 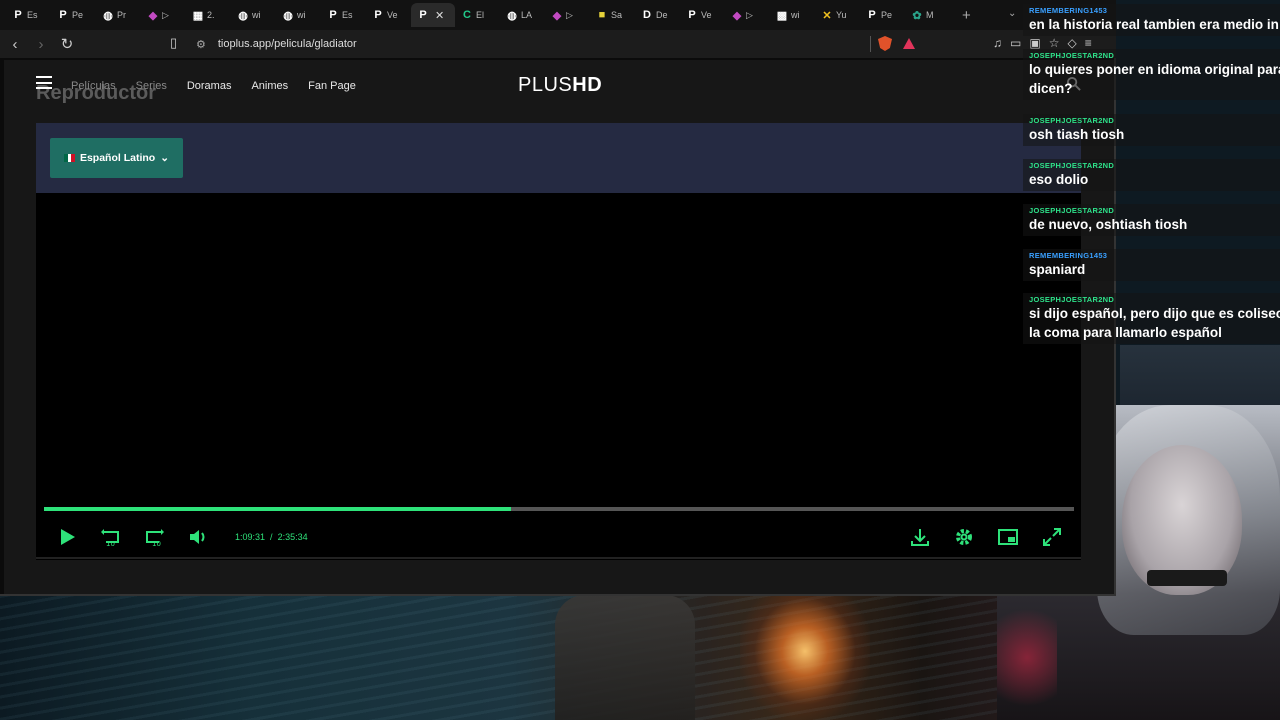 What do you see at coordinates (841, 15) in the screenshot?
I see `tab-label: Yu` at bounding box center [841, 15].